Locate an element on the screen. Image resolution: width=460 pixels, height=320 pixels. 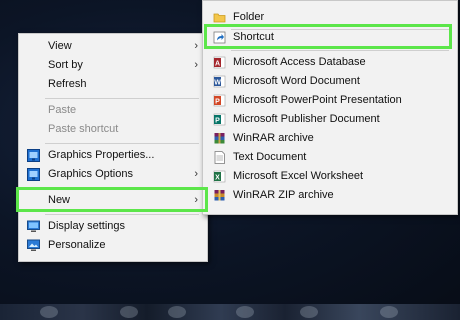
taskbar is located at coordinates (230, 312).